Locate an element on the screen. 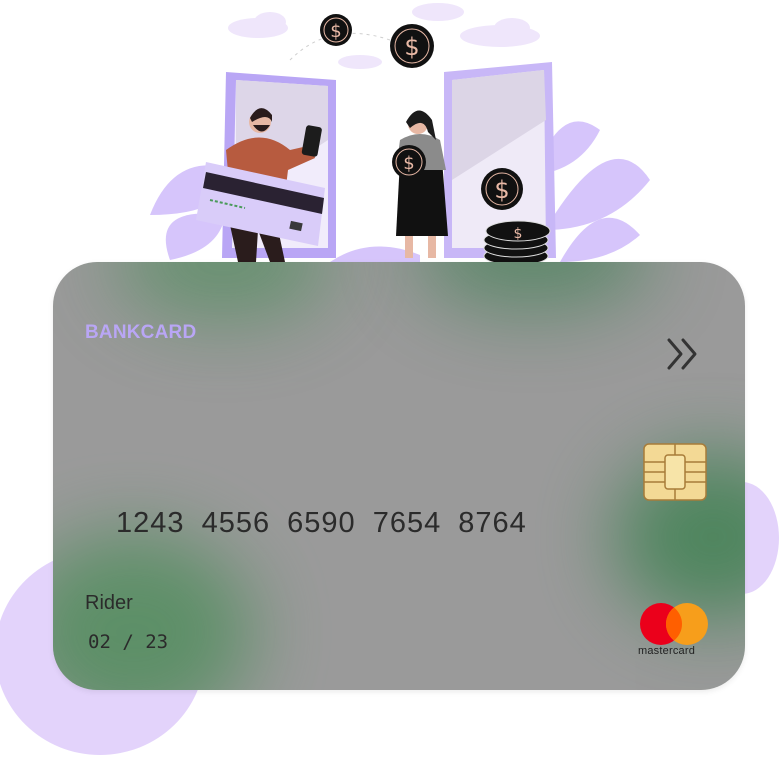 The image size is (779, 757). card-brand: BANKCARD is located at coordinates (141, 332).